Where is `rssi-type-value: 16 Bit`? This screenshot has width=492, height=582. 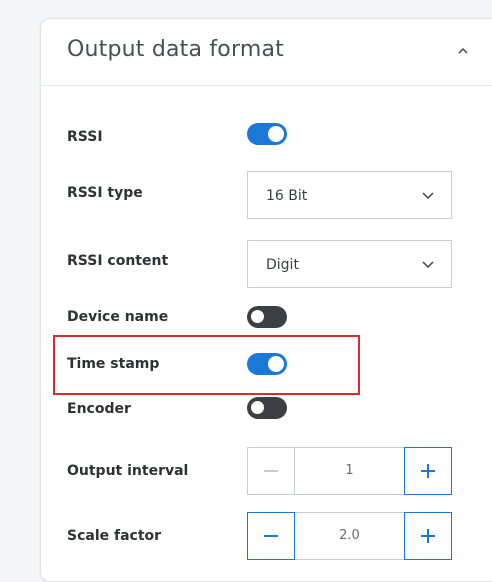
rssi-type-value: 16 Bit is located at coordinates (287, 196).